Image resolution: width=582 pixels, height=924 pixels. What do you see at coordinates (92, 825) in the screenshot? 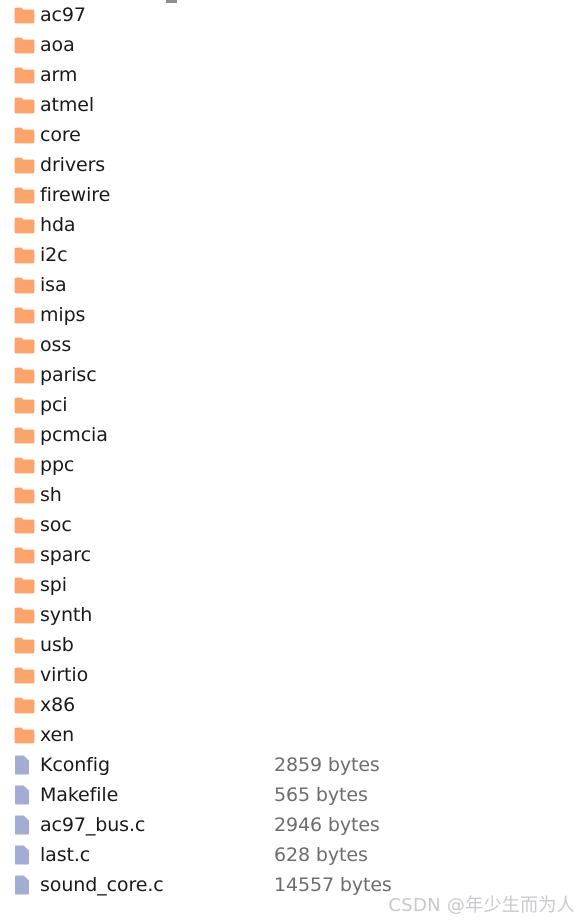
I see `entry-name: ac97_bus.c` at bounding box center [92, 825].